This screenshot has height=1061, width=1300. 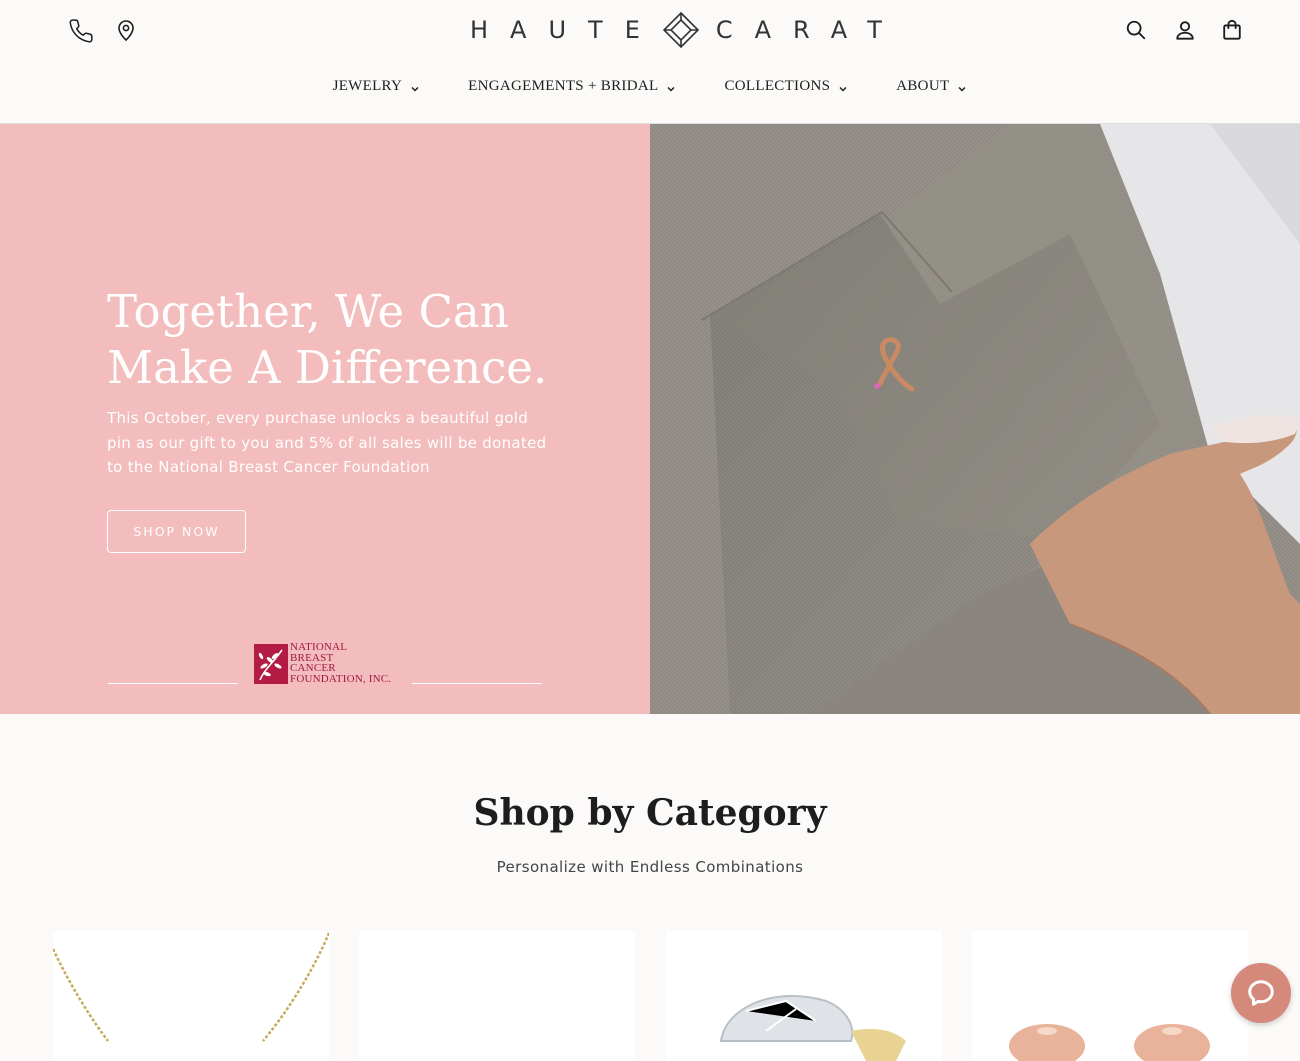 I want to click on phone-icon, so click(x=81, y=31).